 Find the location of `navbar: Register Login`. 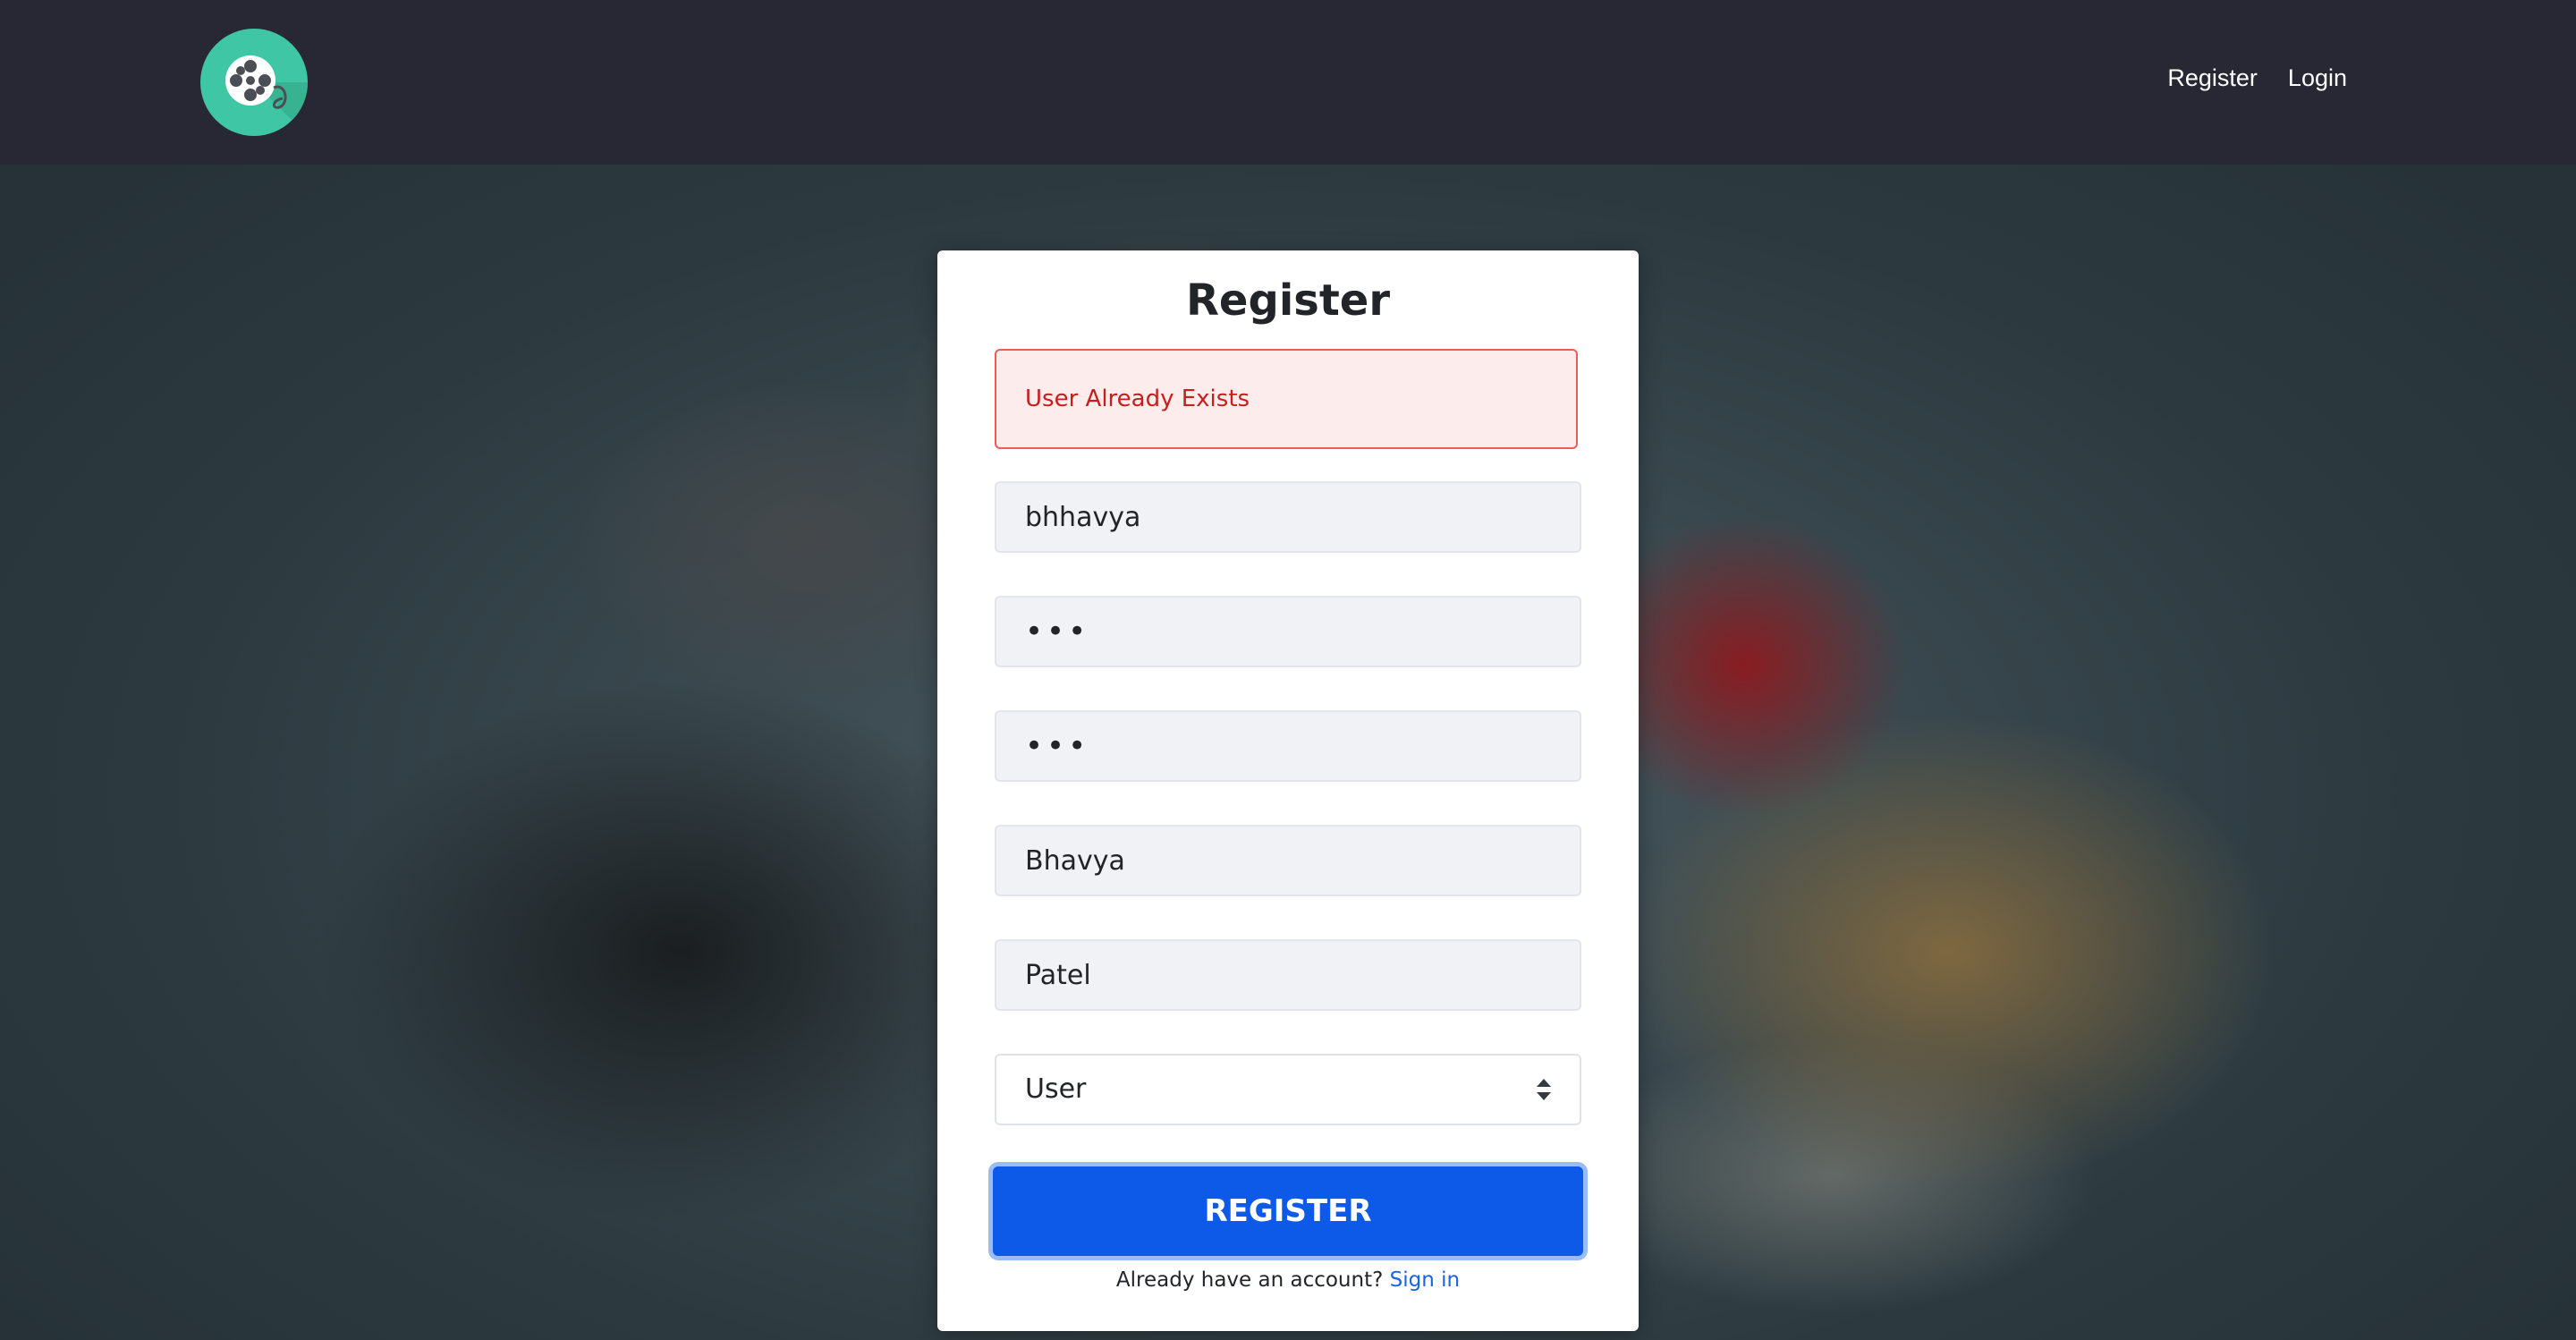

navbar: Register Login is located at coordinates (1288, 82).